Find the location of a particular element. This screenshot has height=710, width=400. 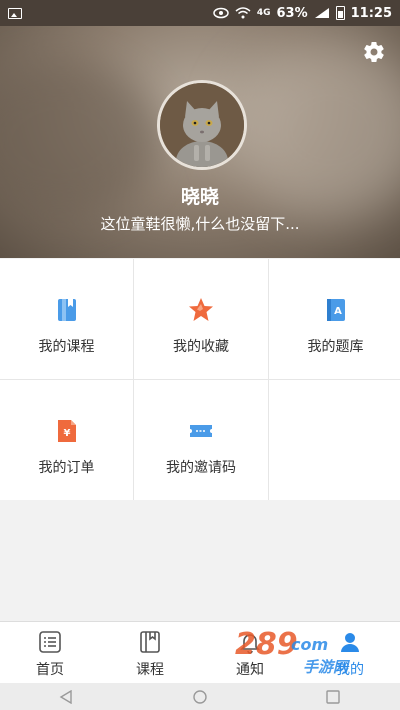

menu-label: 我的课程 is located at coordinates (66, 347).